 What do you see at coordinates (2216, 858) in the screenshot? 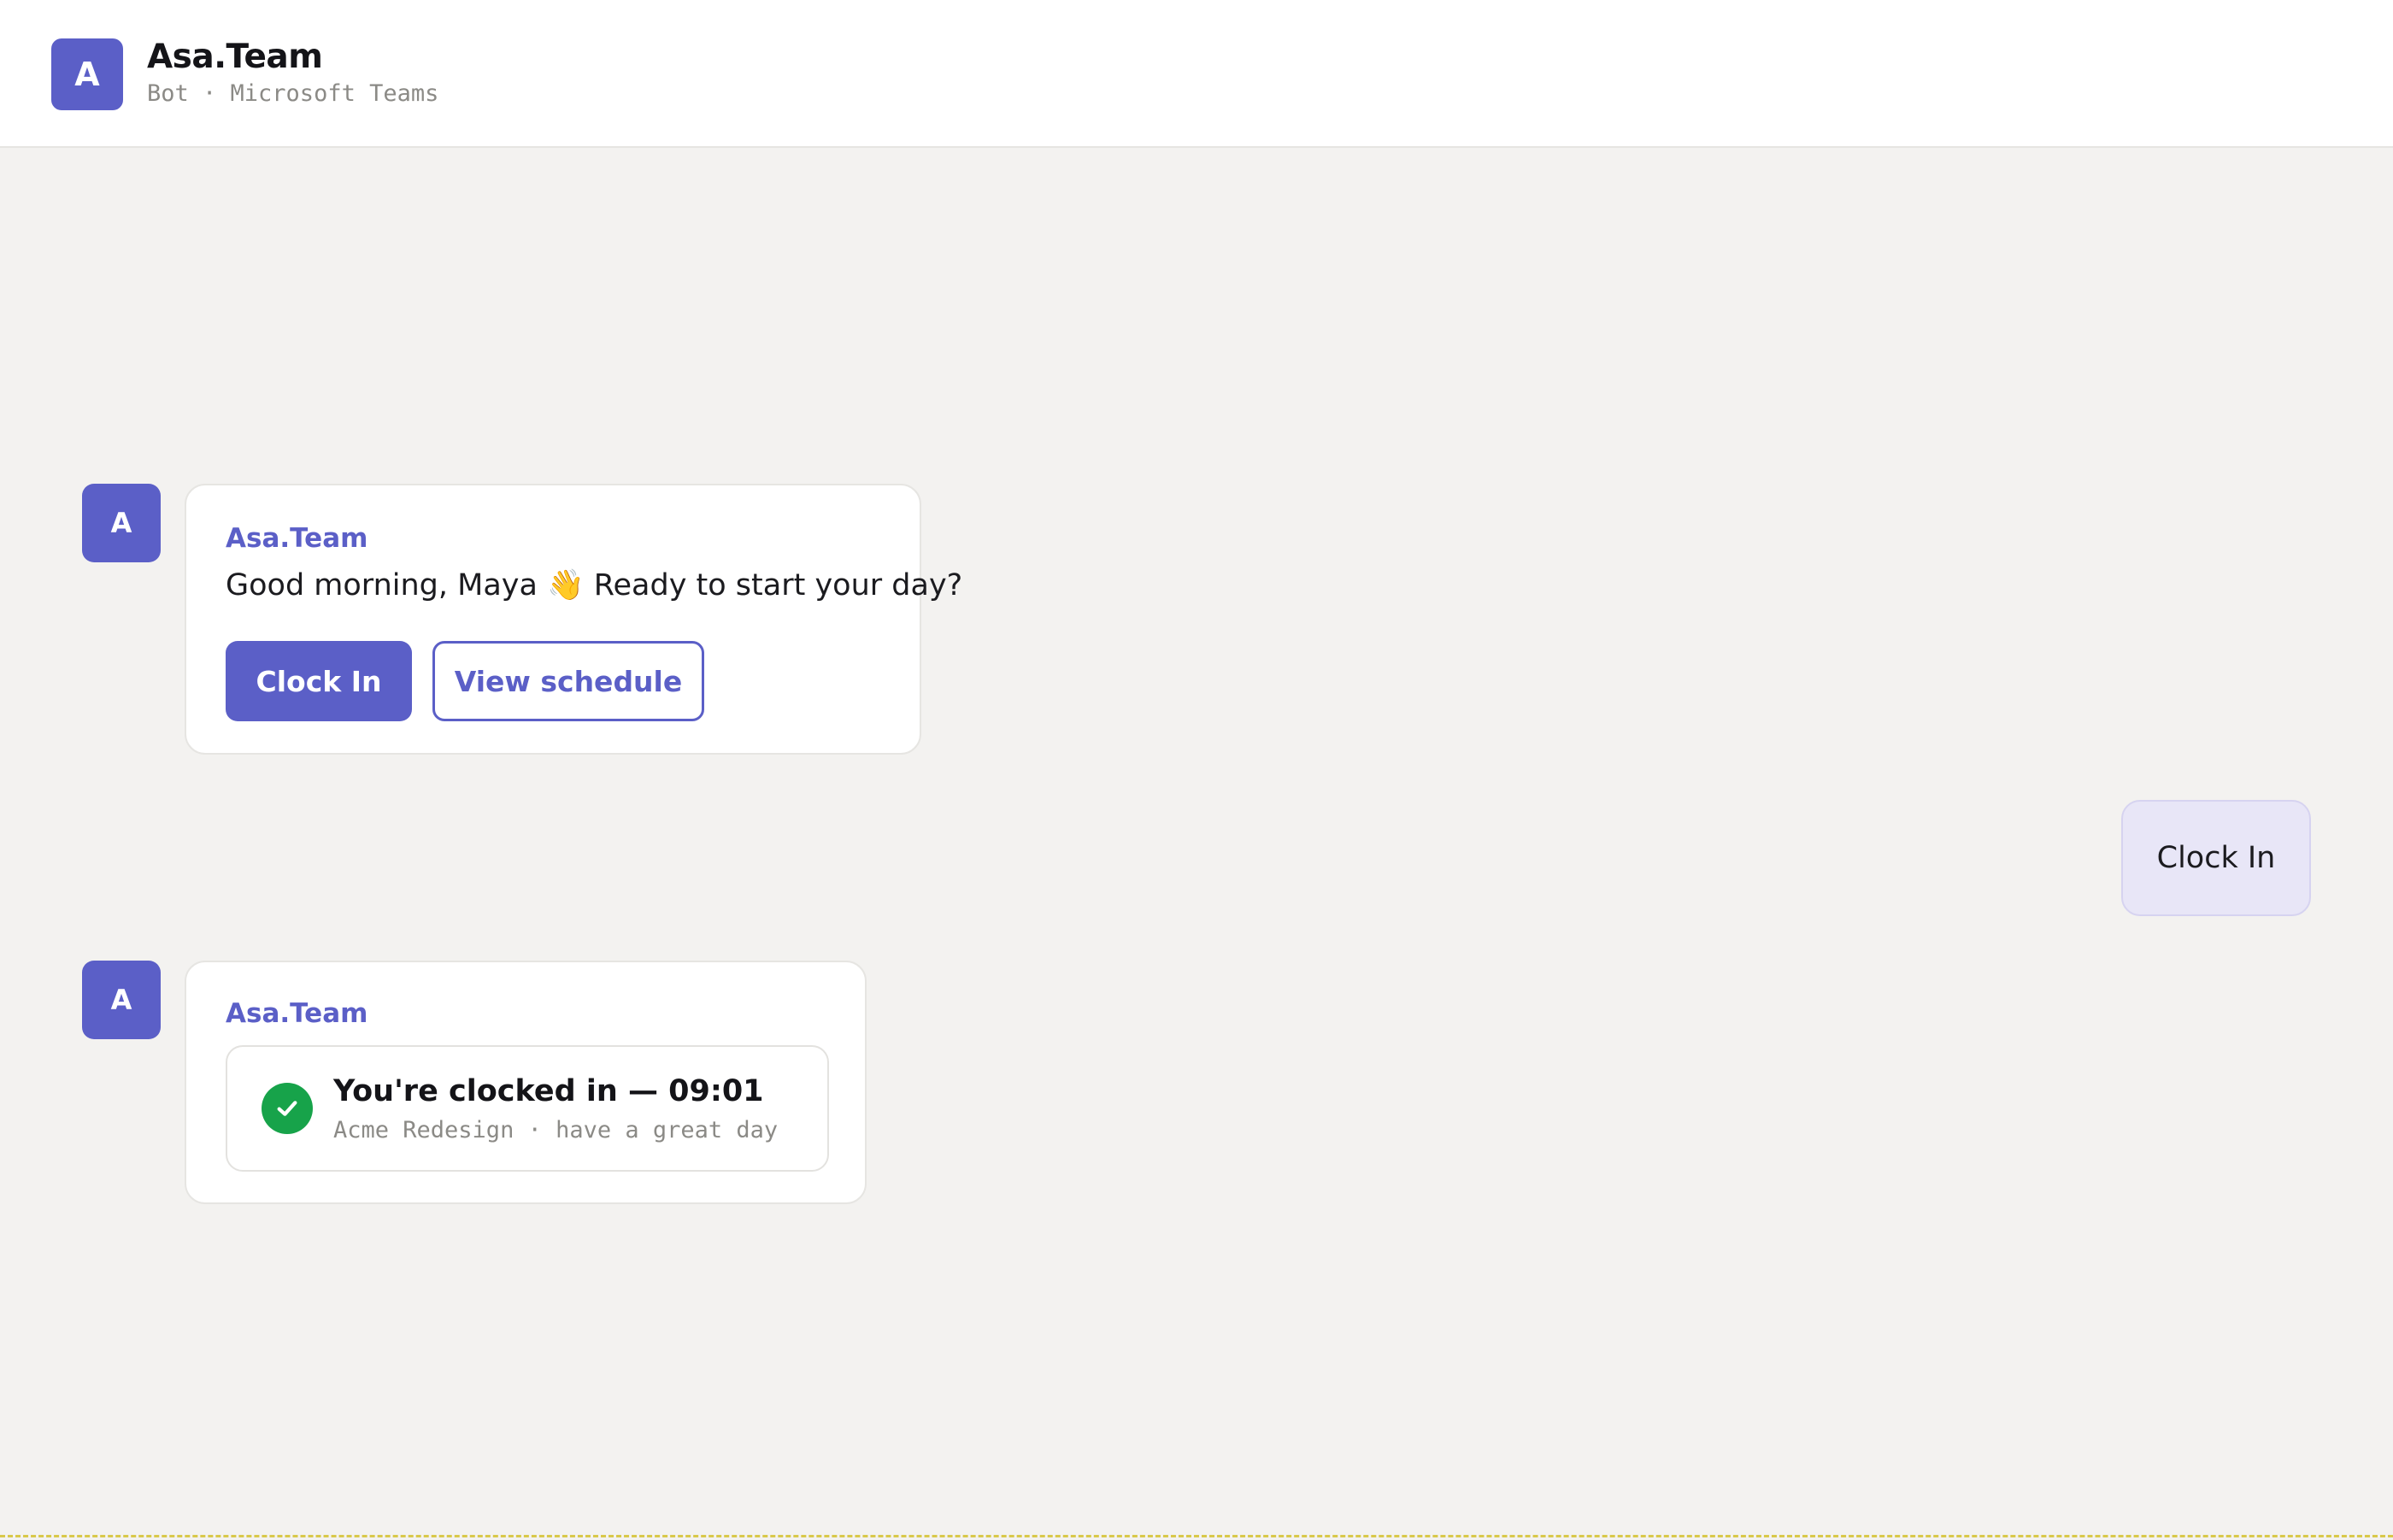
I see `user-message-bubble: Clock In` at bounding box center [2216, 858].